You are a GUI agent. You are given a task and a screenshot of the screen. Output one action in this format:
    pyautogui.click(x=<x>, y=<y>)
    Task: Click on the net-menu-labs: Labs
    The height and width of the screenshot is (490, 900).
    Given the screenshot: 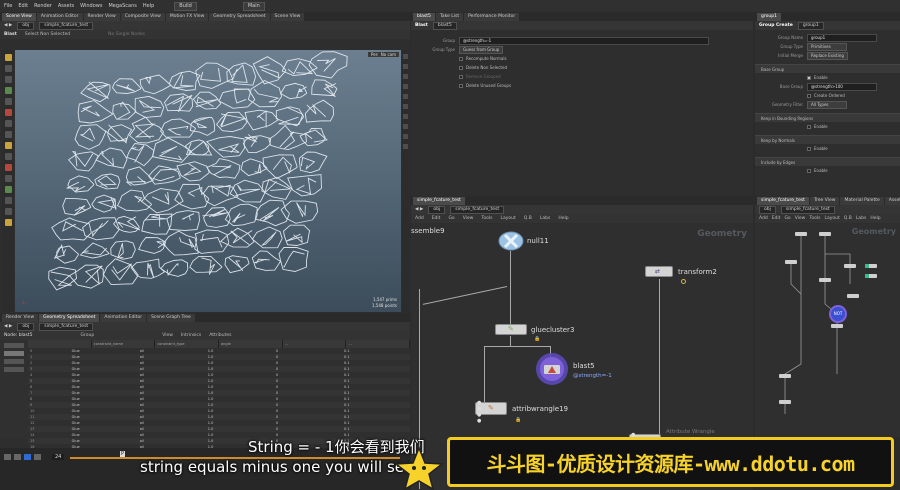 What is the action you would take?
    pyautogui.click(x=545, y=218)
    